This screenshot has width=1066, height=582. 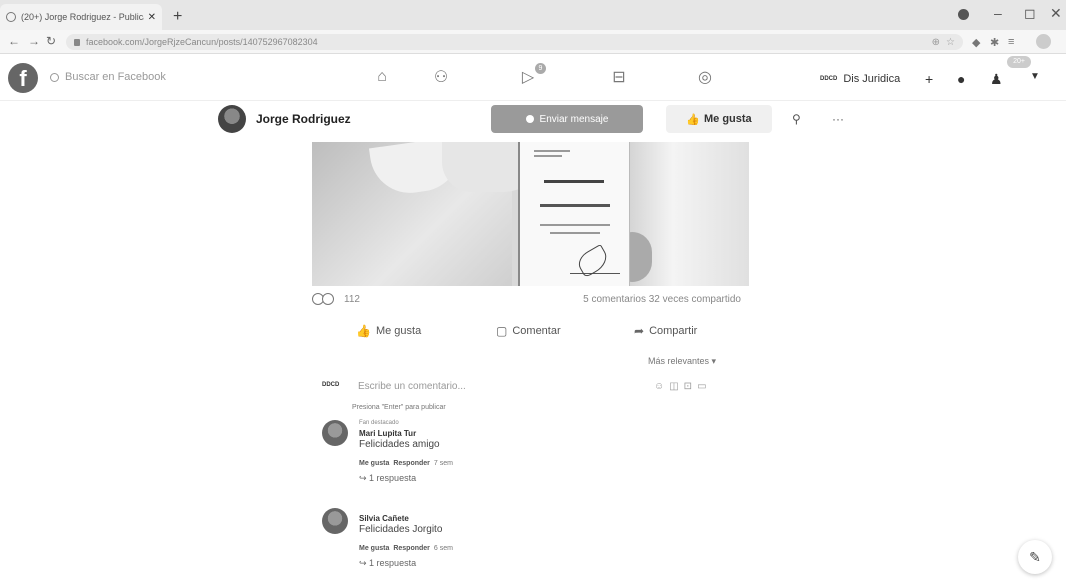 I want to click on browser-profile-icon, so click(x=963, y=14).